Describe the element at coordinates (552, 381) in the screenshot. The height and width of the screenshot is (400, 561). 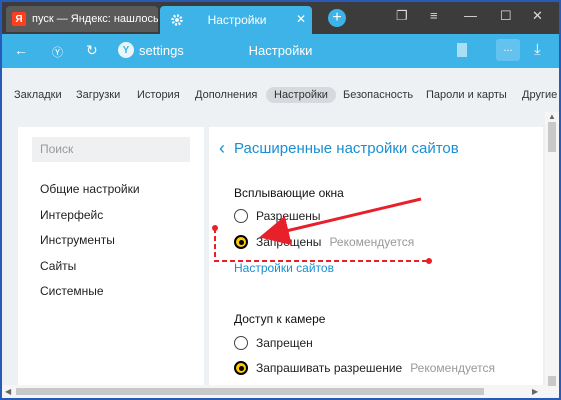
I see `scrollbar-thumb-lower` at that location.